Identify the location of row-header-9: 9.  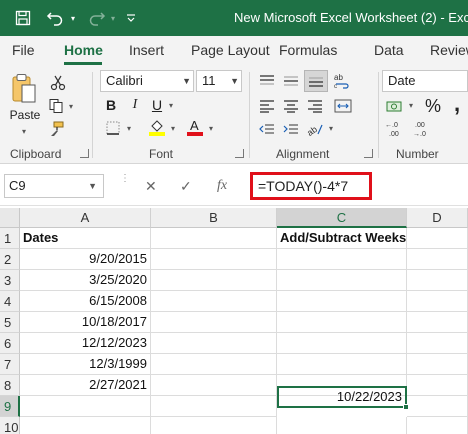
(10, 406).